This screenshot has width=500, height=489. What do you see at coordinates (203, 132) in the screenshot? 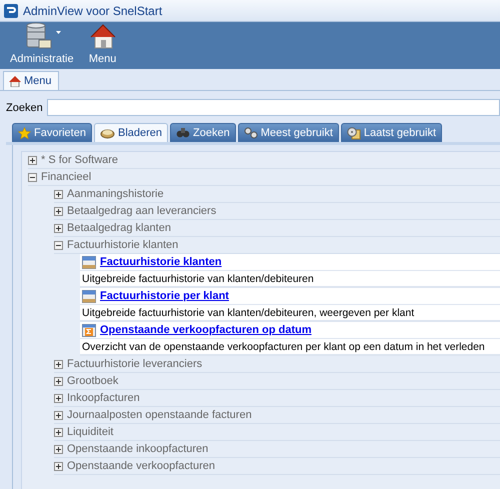
I see `tab: Zoeken` at bounding box center [203, 132].